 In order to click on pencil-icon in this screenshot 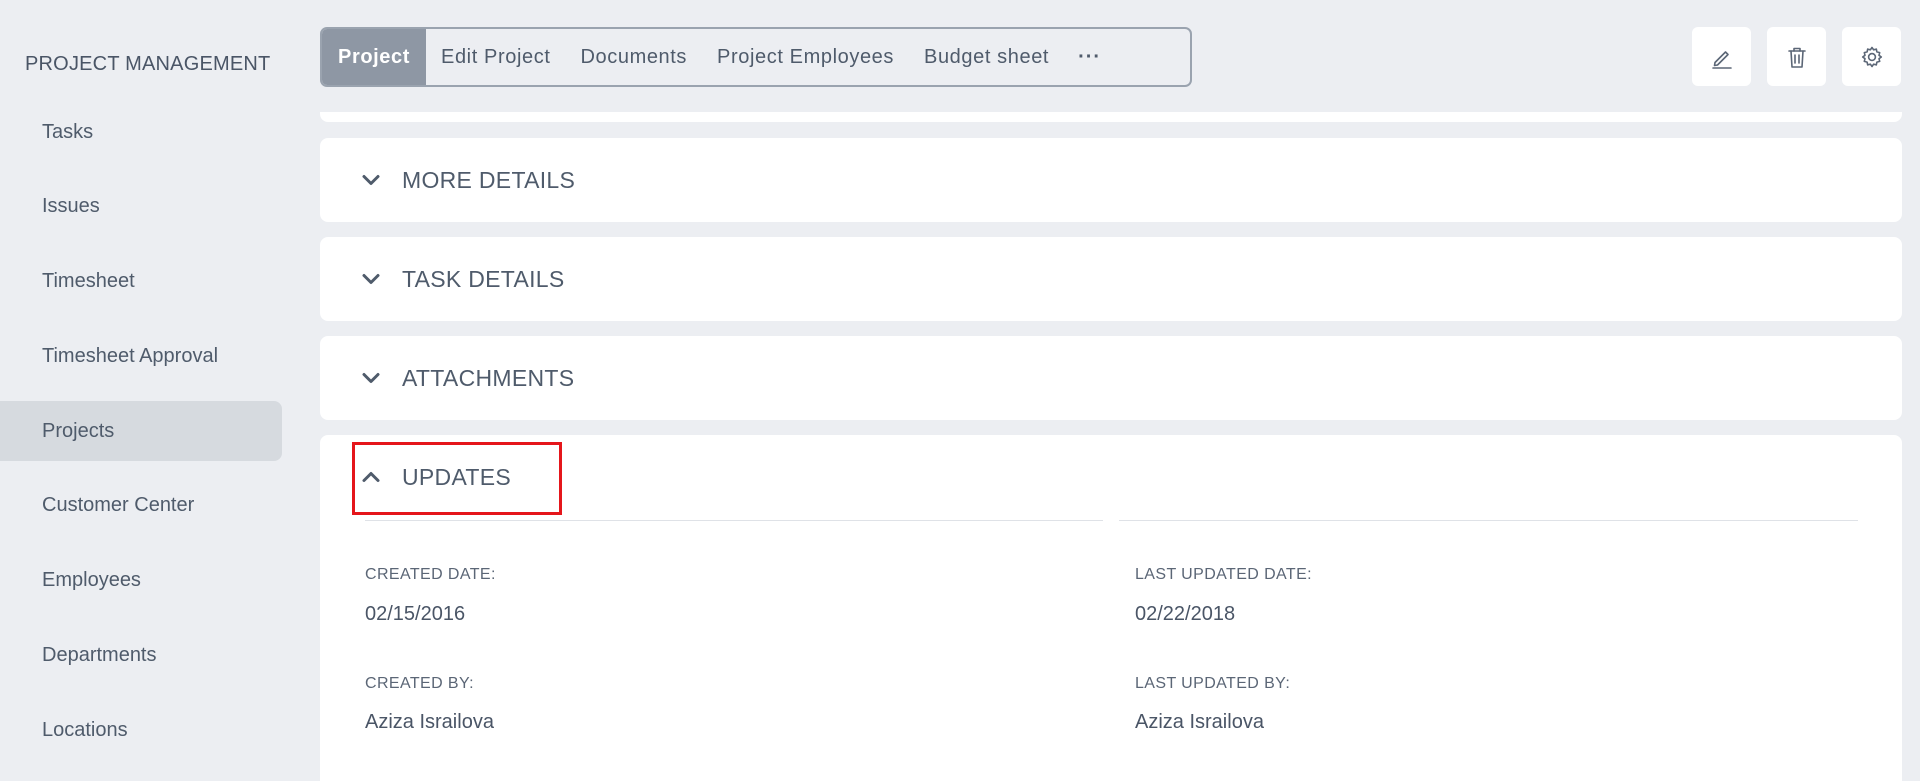, I will do `click(1721, 59)`.